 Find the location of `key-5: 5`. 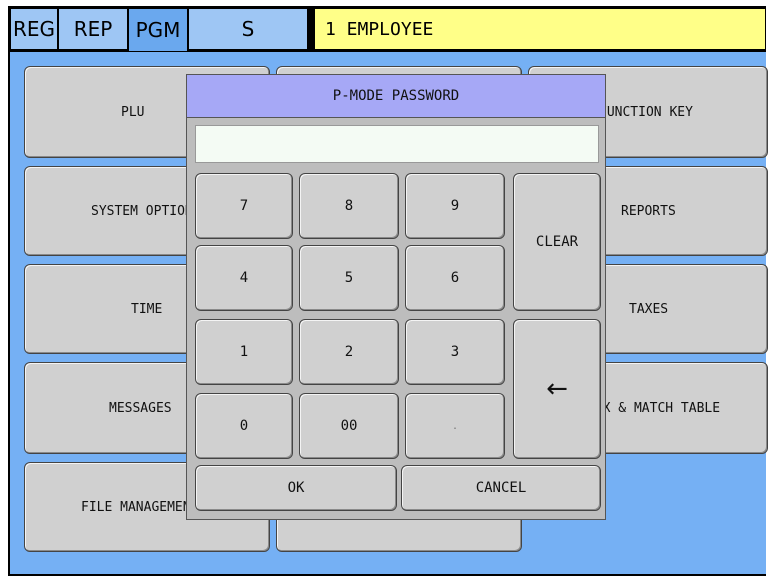

key-5: 5 is located at coordinates (349, 278).